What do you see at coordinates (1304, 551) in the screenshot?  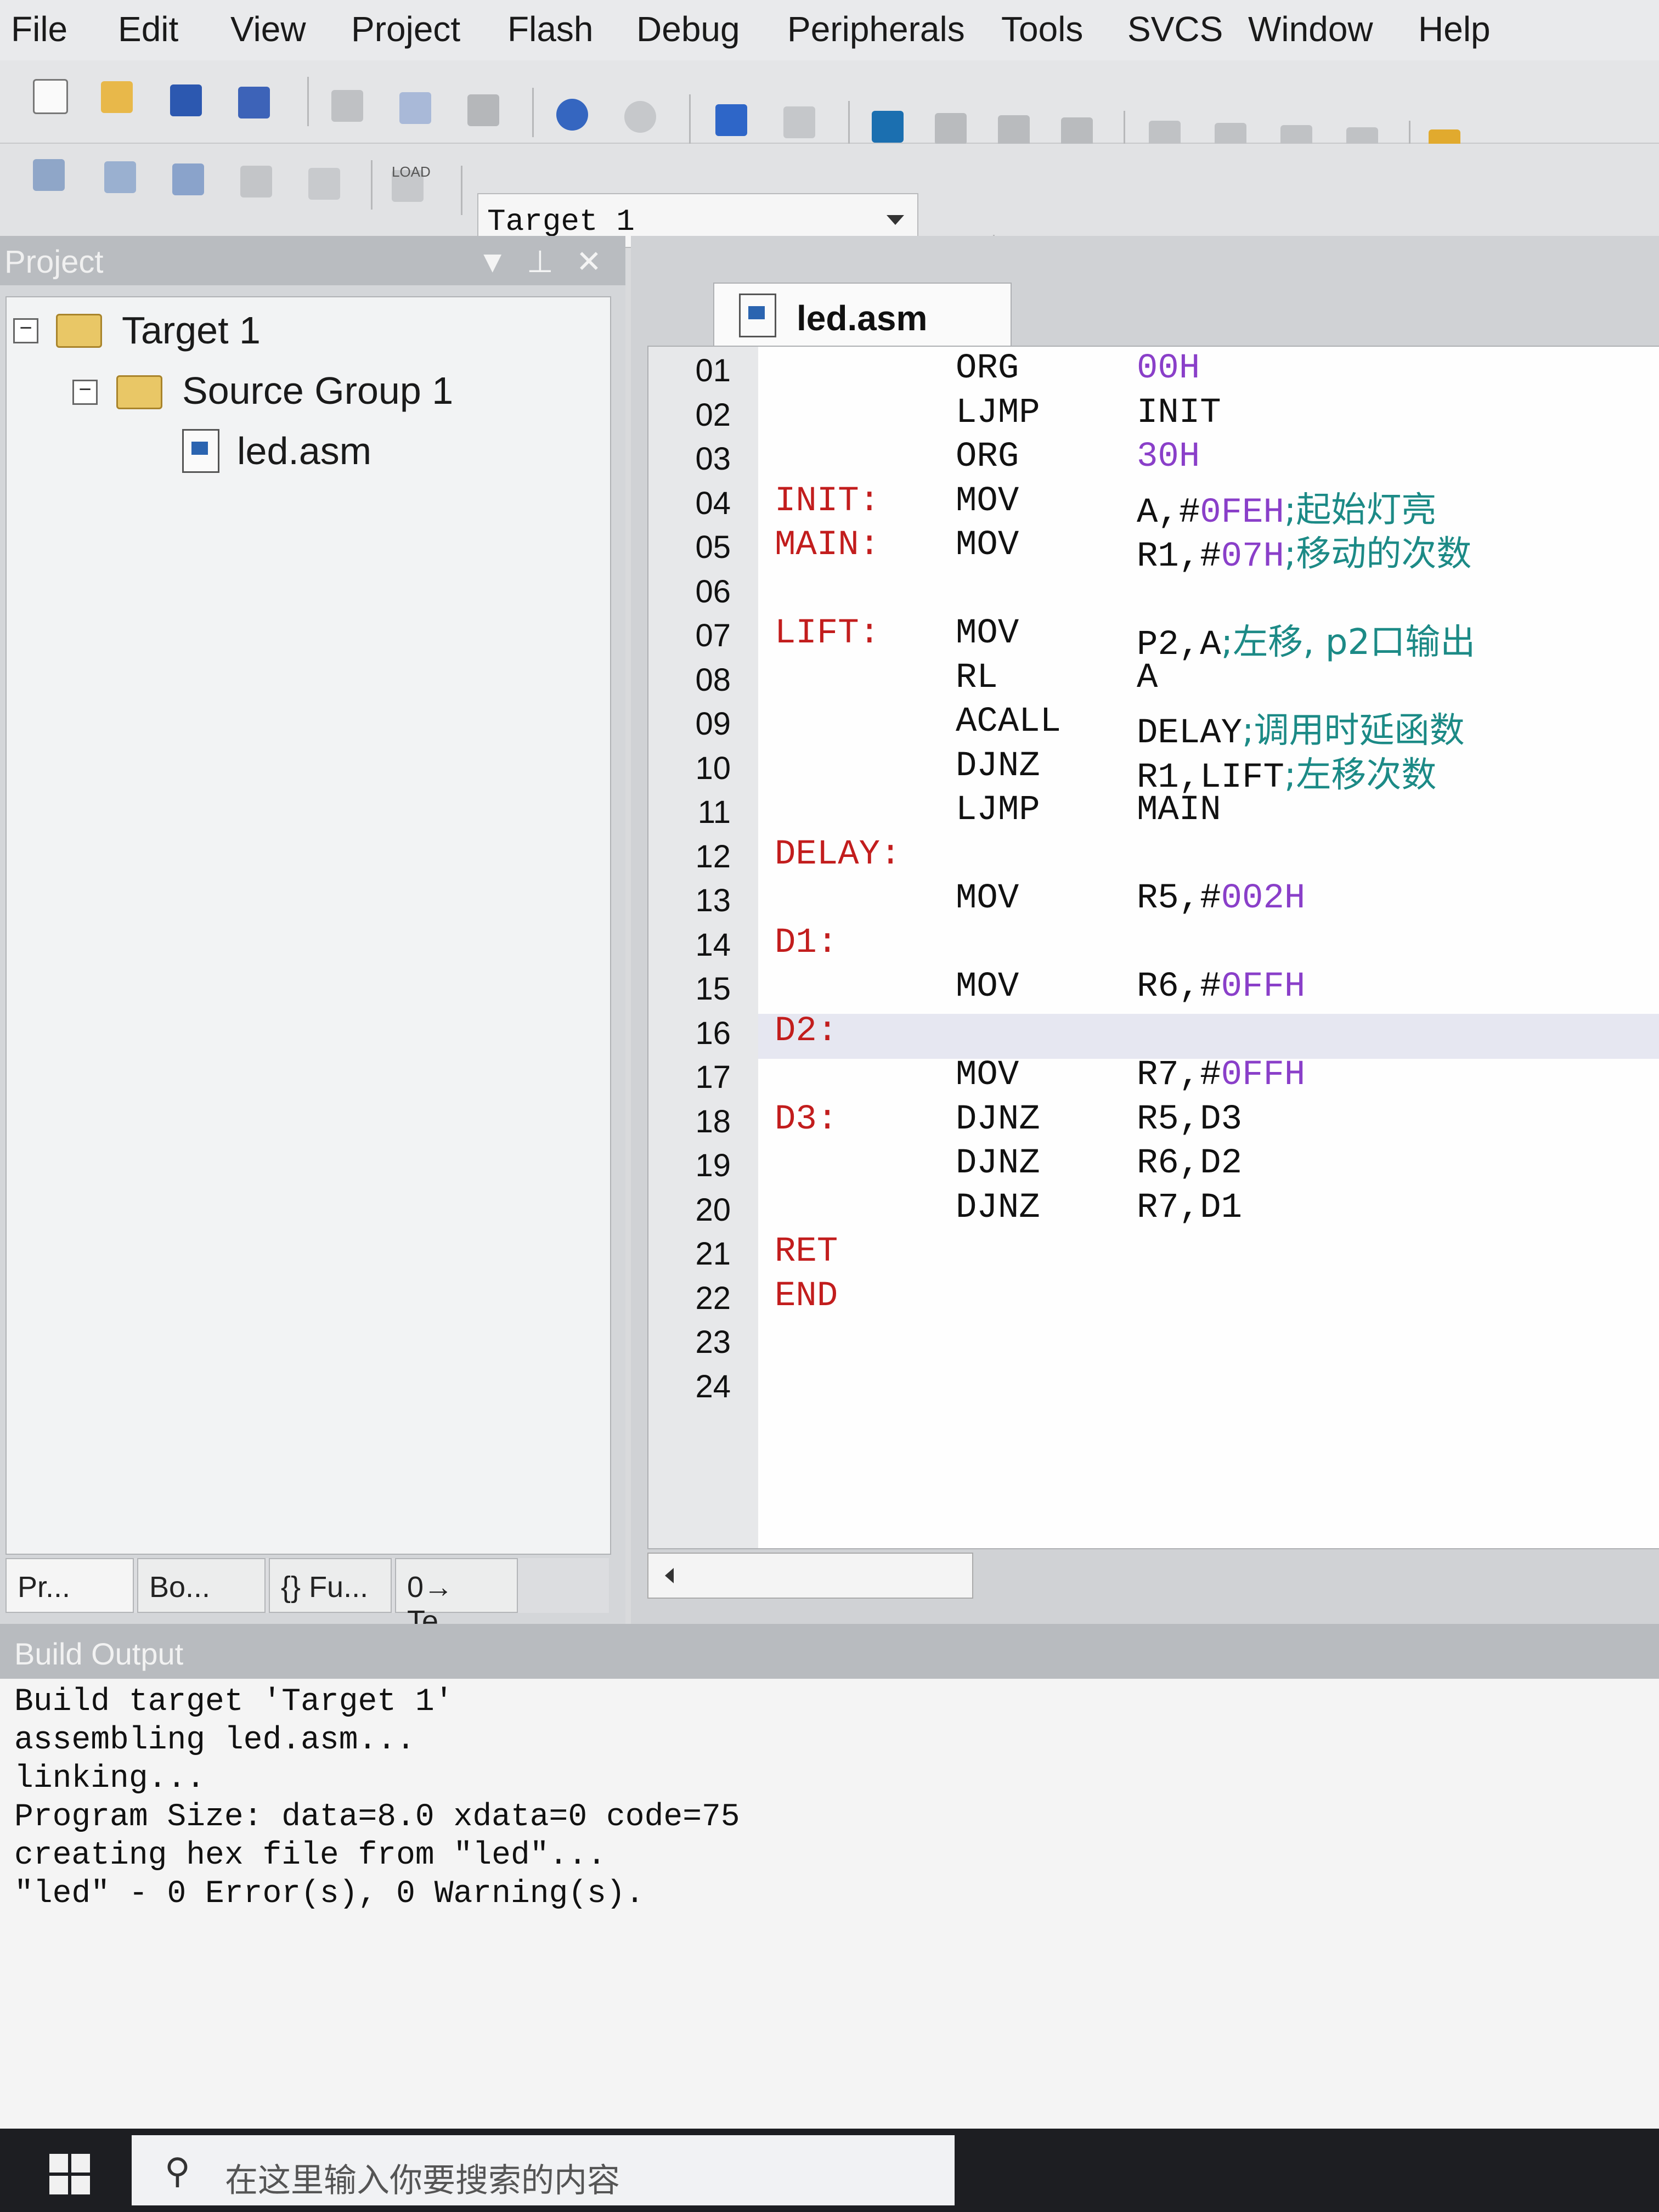 I see `code-operand: R1,#07H;移动的次数` at bounding box center [1304, 551].